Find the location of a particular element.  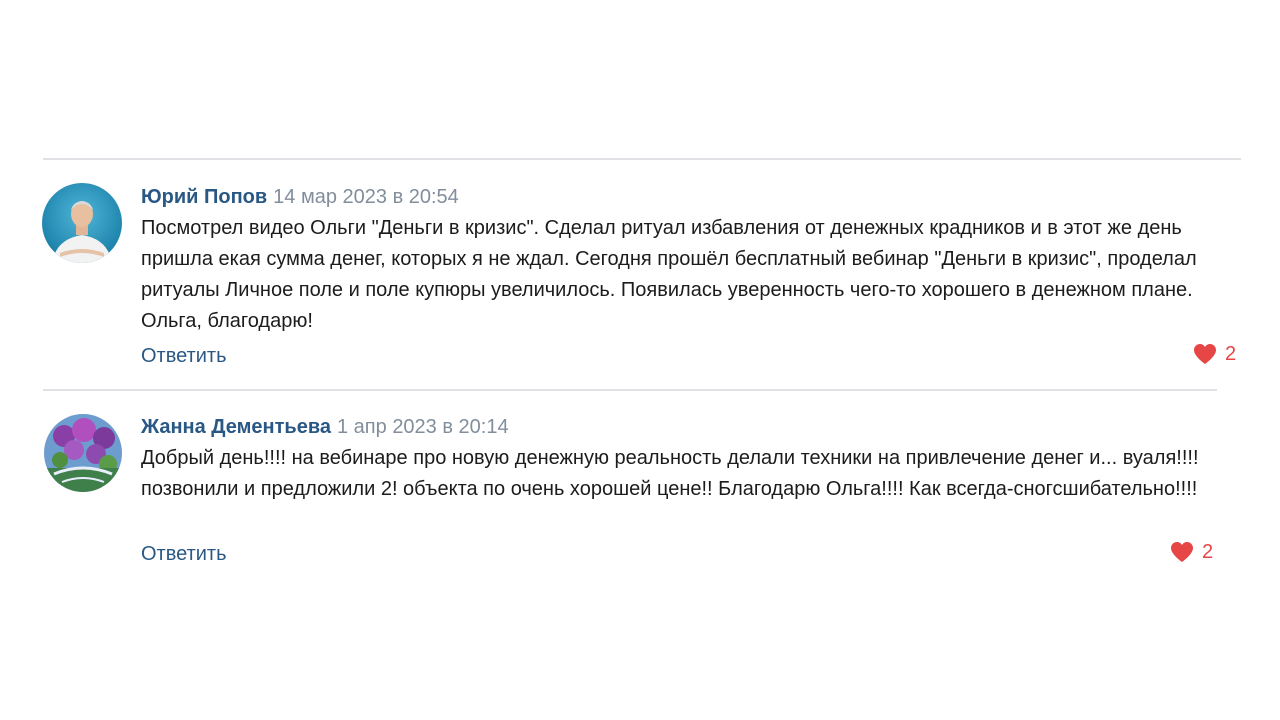

comment-date: 14 мар 2023 в 20:54 is located at coordinates (366, 197).